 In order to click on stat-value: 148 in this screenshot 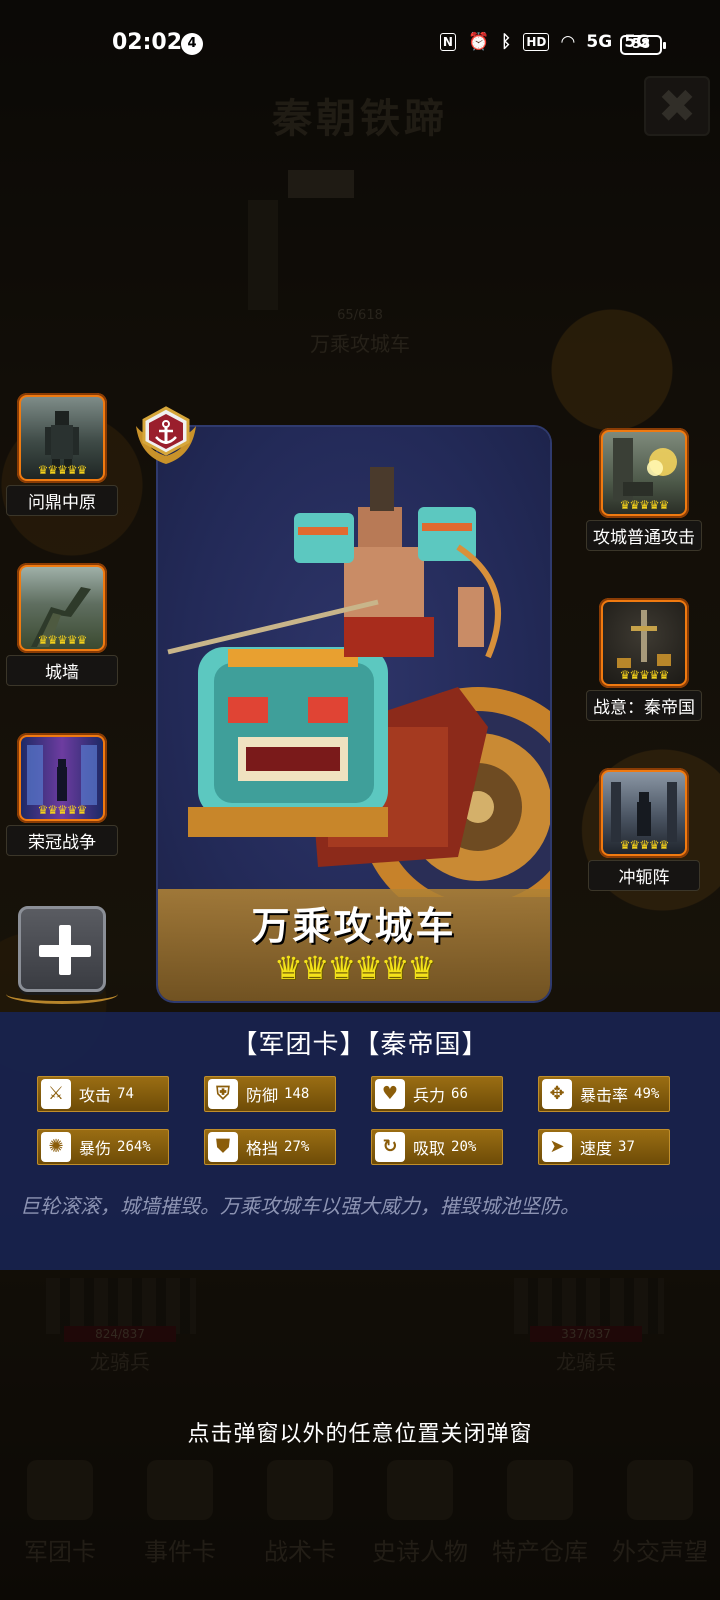, I will do `click(297, 1094)`.